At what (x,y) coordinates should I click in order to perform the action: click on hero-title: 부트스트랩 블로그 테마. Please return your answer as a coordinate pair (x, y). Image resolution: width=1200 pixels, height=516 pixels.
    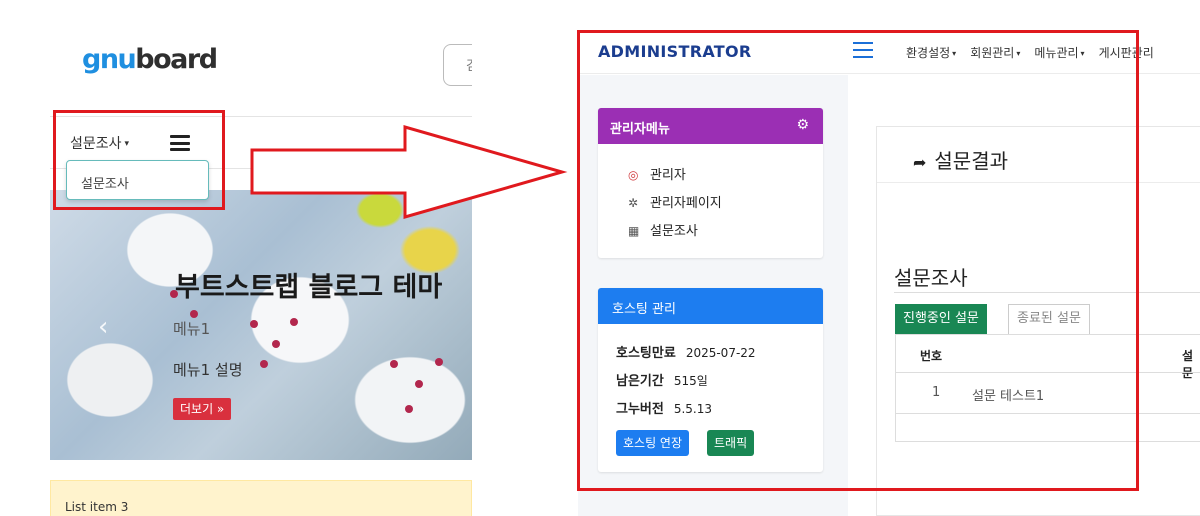
    Looking at the image, I should click on (309, 287).